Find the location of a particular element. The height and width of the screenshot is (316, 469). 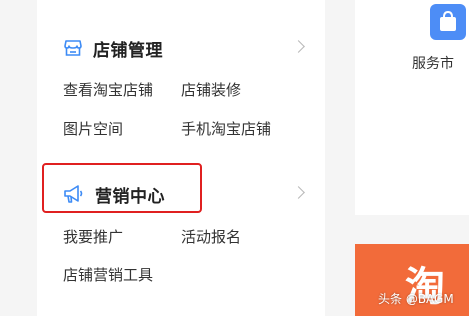

storefront-icon is located at coordinates (73, 48).